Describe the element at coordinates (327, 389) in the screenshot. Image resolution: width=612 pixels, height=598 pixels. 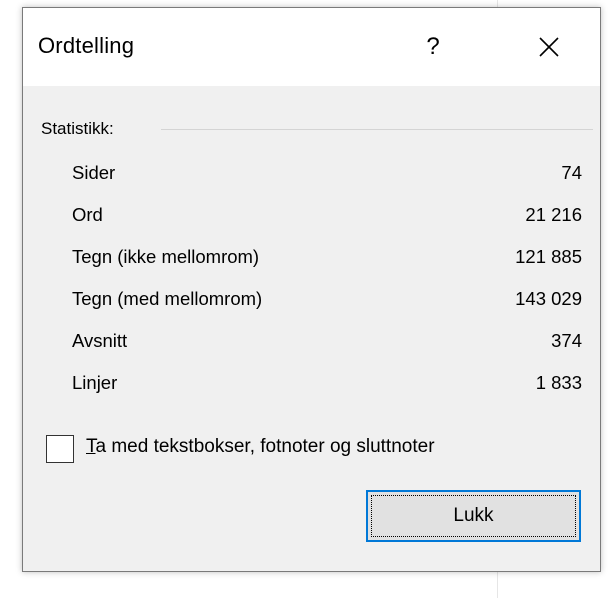
I see `stat-row-lines: Linjer 1 833` at that location.